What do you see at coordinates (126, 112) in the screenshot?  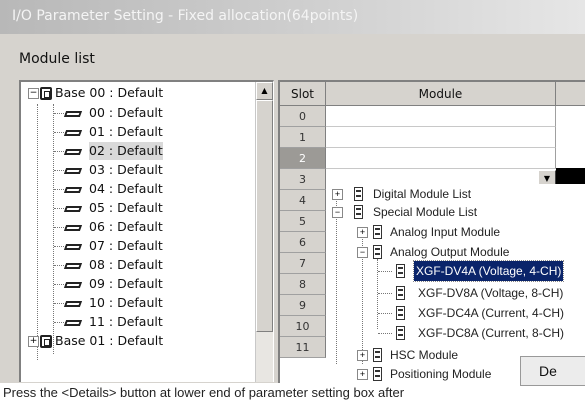 I see `tree-slot-label: 00 : Default` at bounding box center [126, 112].